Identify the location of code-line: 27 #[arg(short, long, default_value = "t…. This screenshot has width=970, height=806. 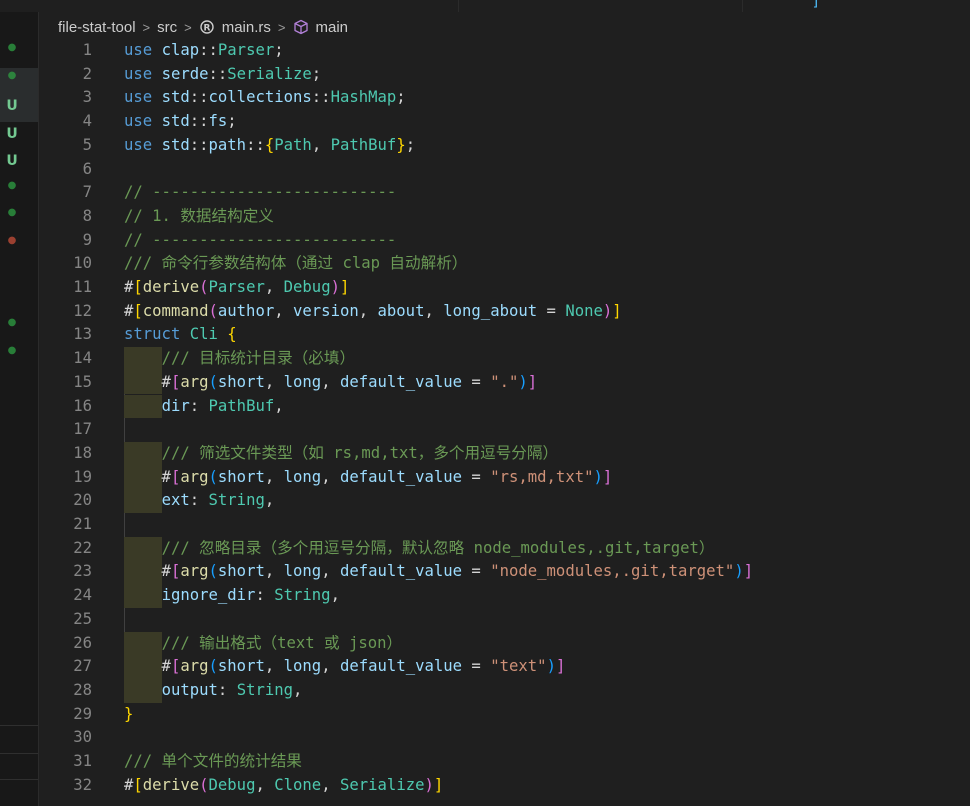
(505, 667).